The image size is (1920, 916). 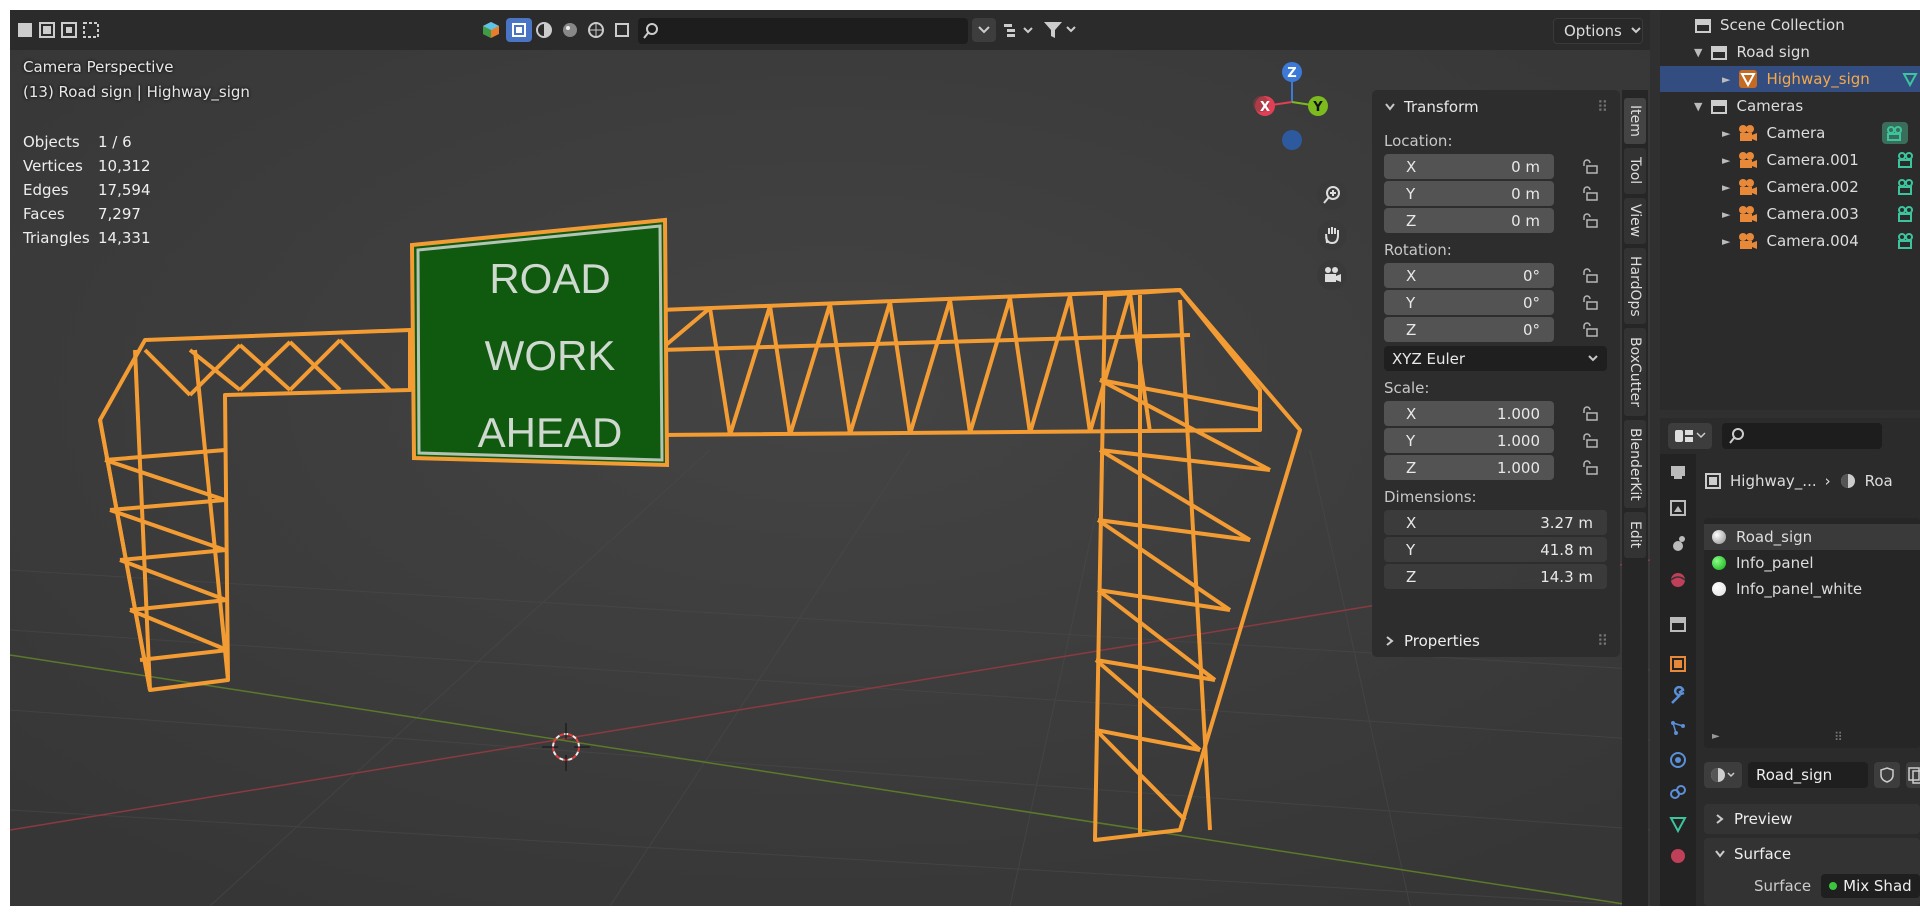 What do you see at coordinates (984, 30) in the screenshot?
I see `view-layer-dropdown` at bounding box center [984, 30].